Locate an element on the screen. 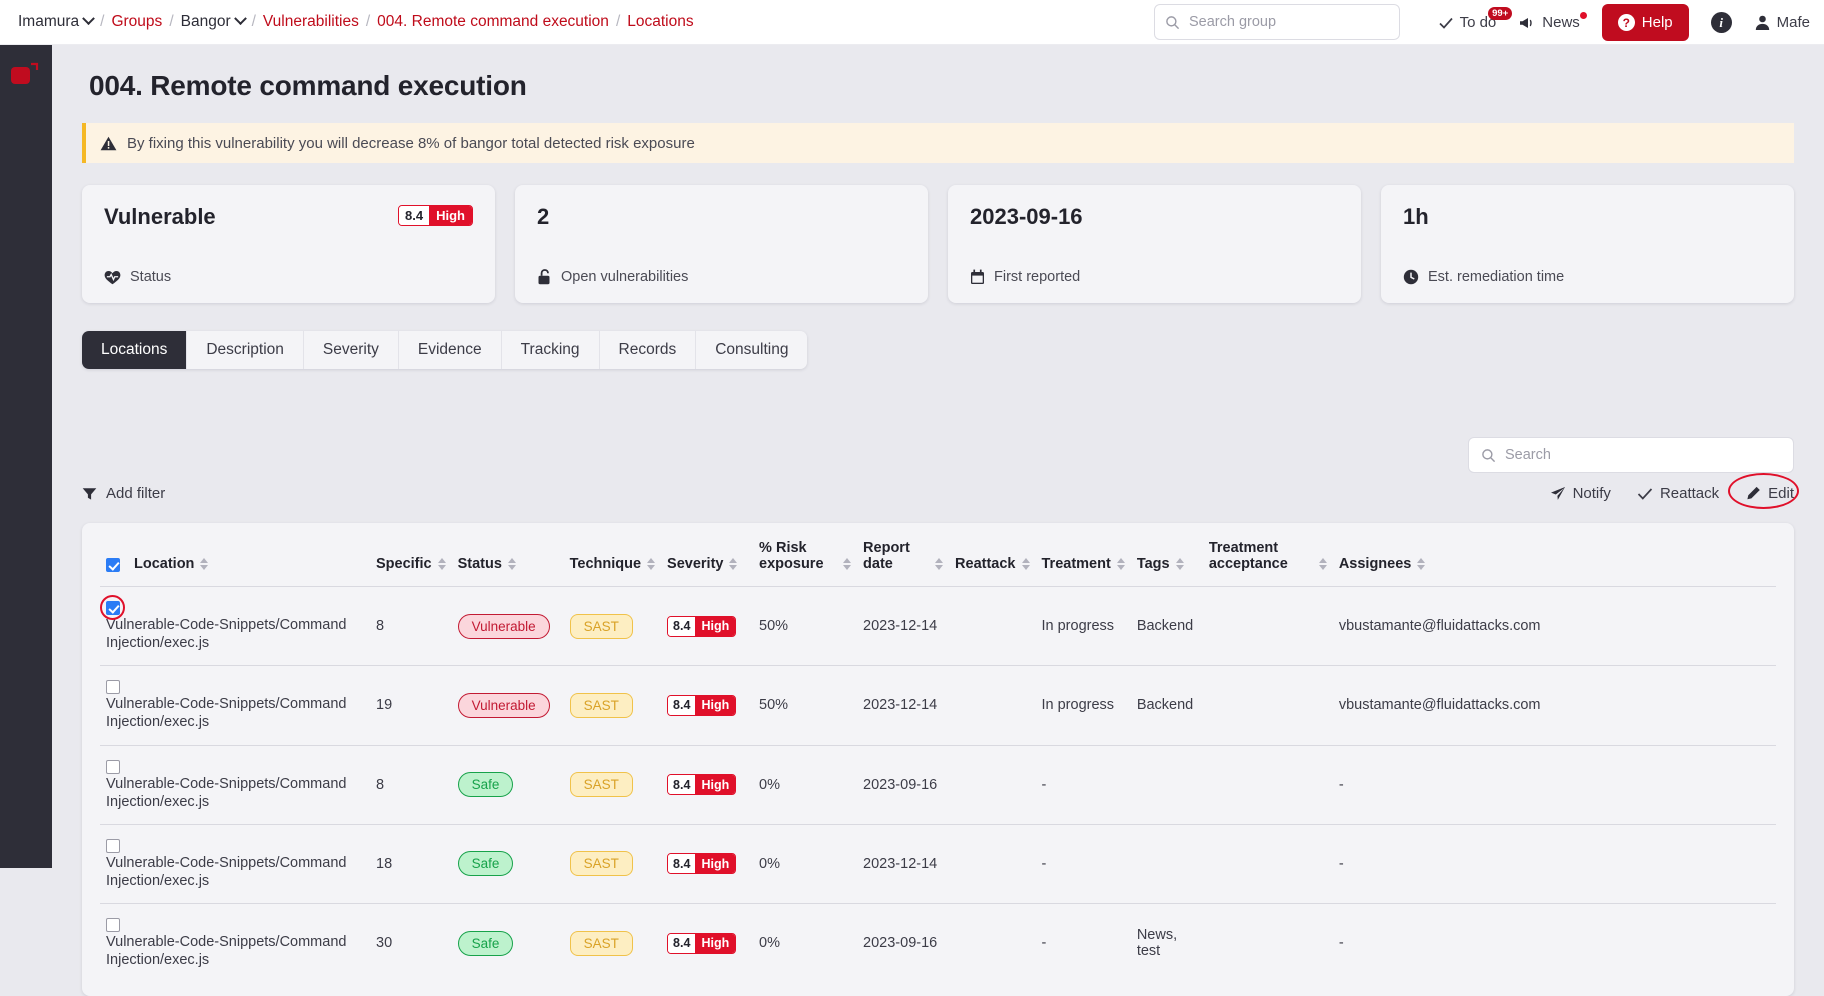 This screenshot has width=1824, height=996. tab-severity: Severity is located at coordinates (351, 350).